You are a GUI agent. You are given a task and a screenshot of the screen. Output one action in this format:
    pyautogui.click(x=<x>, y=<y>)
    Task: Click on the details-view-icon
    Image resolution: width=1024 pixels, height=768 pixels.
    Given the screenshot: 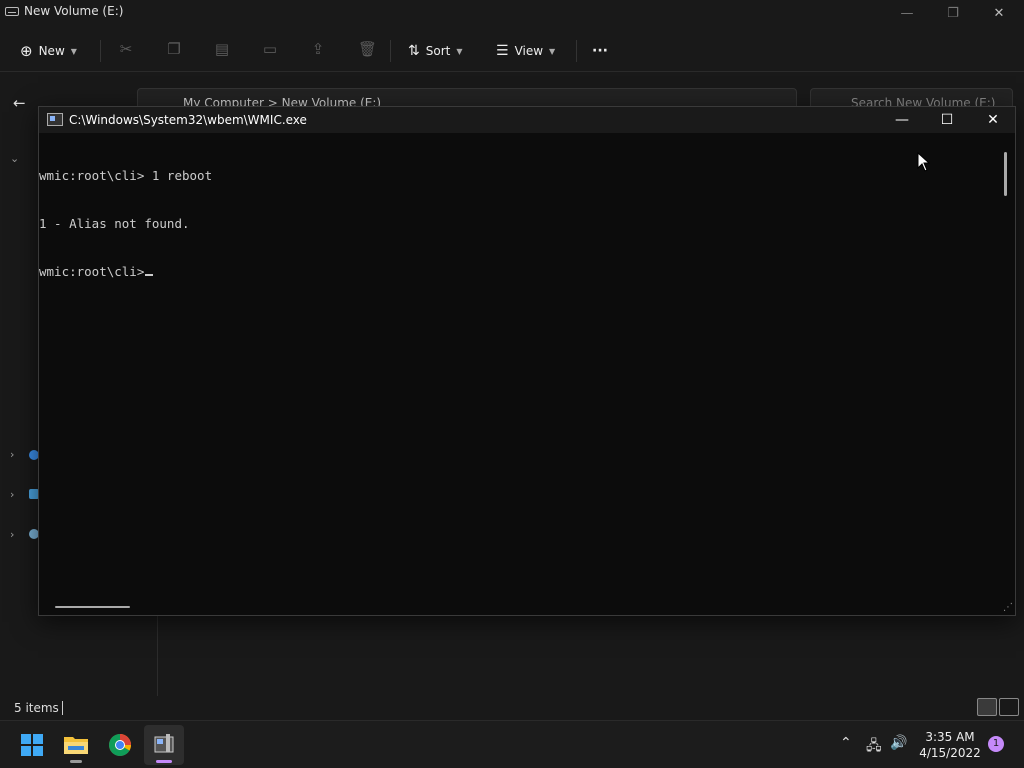 What is the action you would take?
    pyautogui.click(x=987, y=707)
    